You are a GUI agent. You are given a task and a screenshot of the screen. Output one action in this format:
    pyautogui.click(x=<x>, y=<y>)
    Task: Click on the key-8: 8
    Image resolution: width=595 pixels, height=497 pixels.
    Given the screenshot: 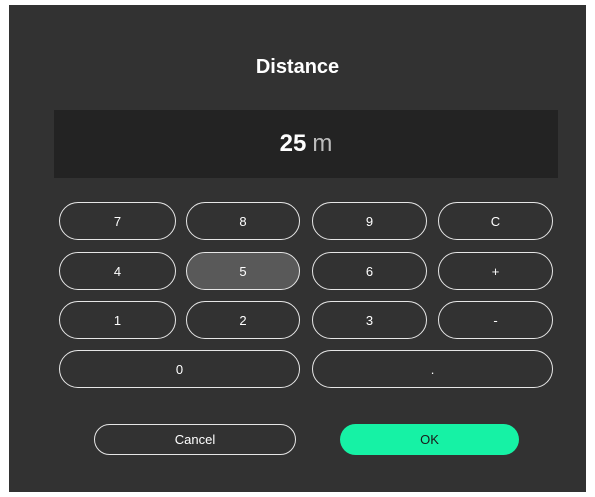 What is the action you would take?
    pyautogui.click(x=243, y=221)
    